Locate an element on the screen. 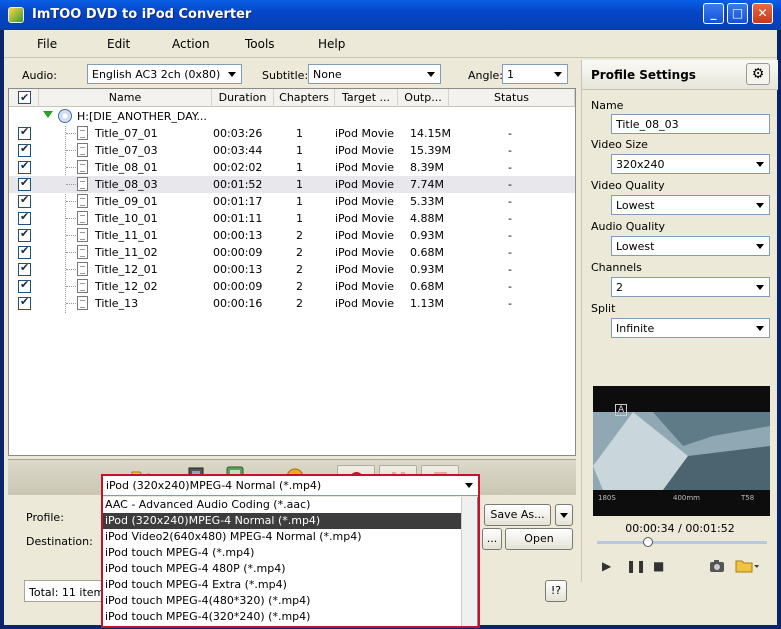 The image size is (781, 629). header-name: Name is located at coordinates (125, 98).